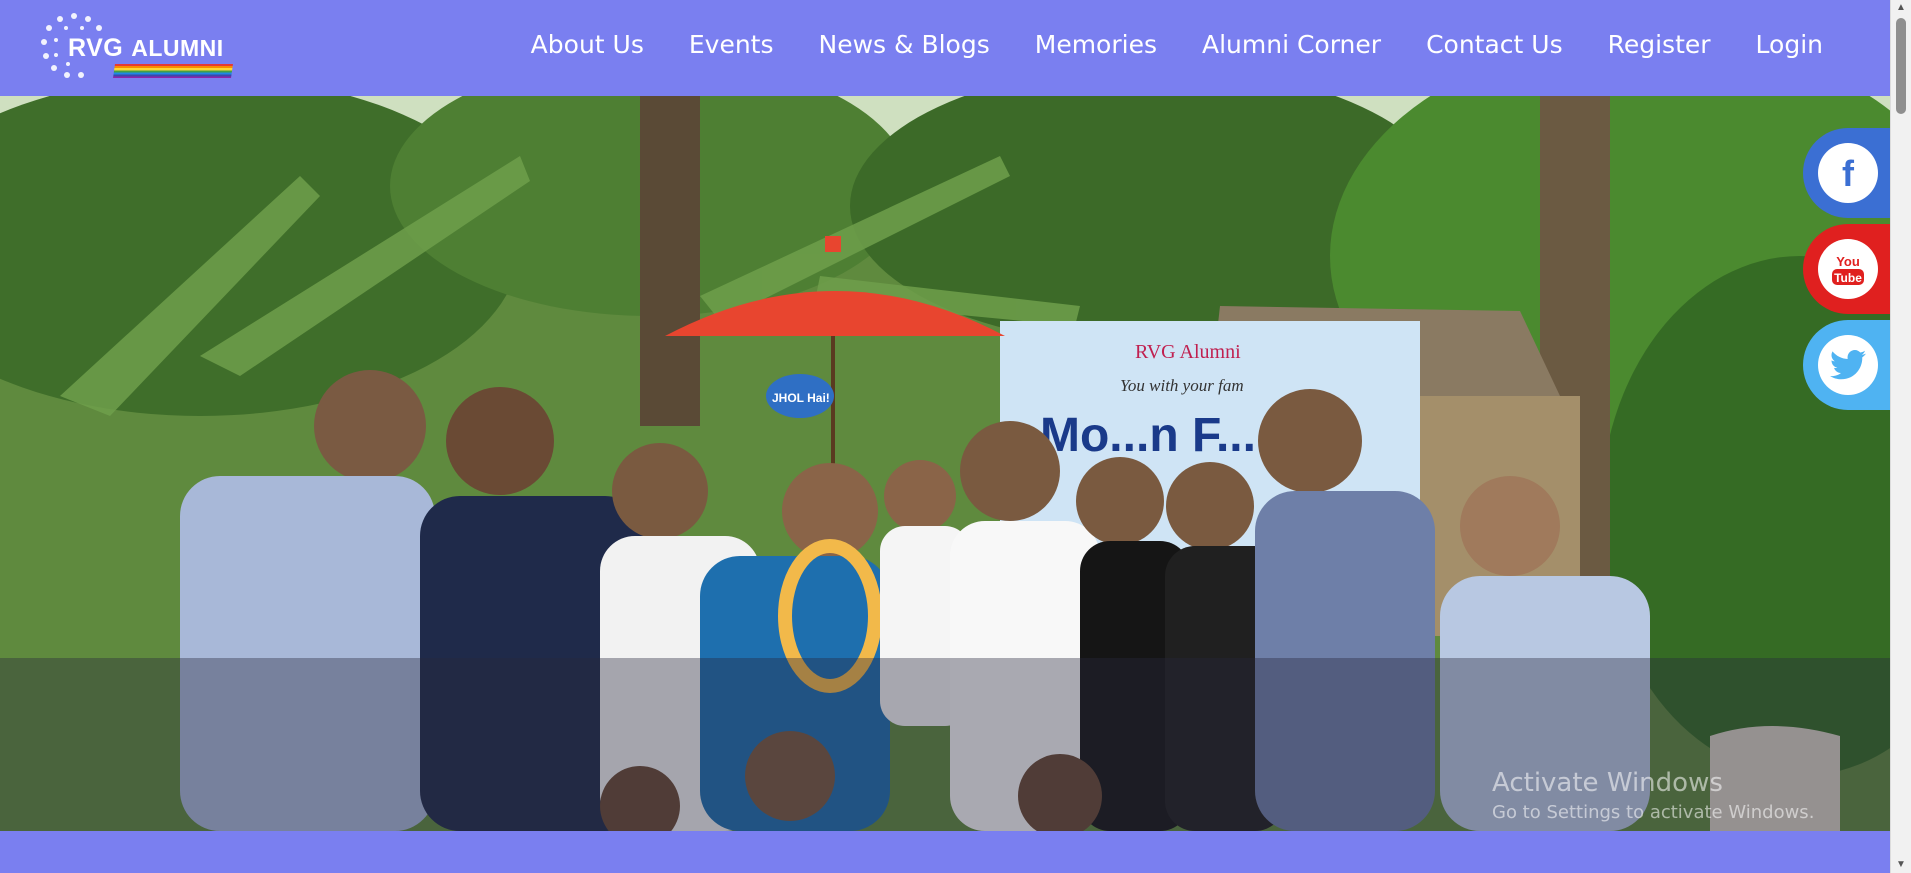  Describe the element at coordinates (96, 48) in the screenshot. I see `logo-primary-text: RVG` at that location.